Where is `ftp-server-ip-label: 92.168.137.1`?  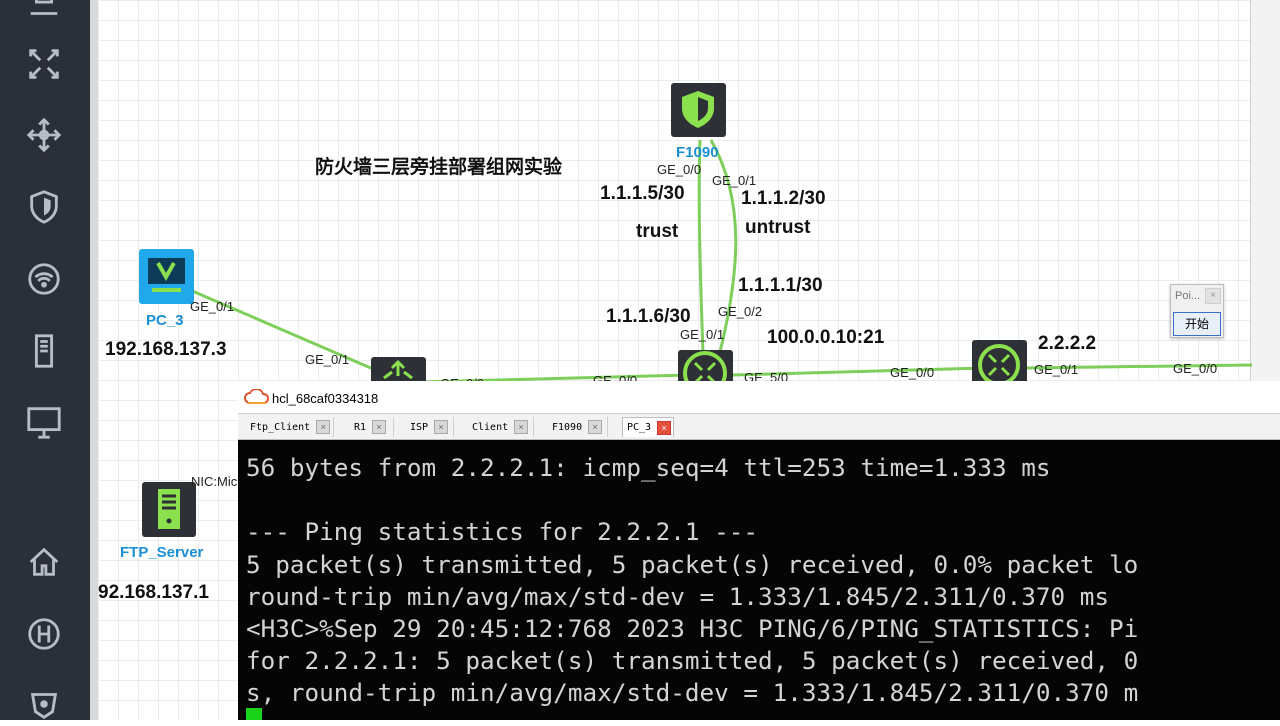 ftp-server-ip-label: 92.168.137.1 is located at coordinates (153, 592).